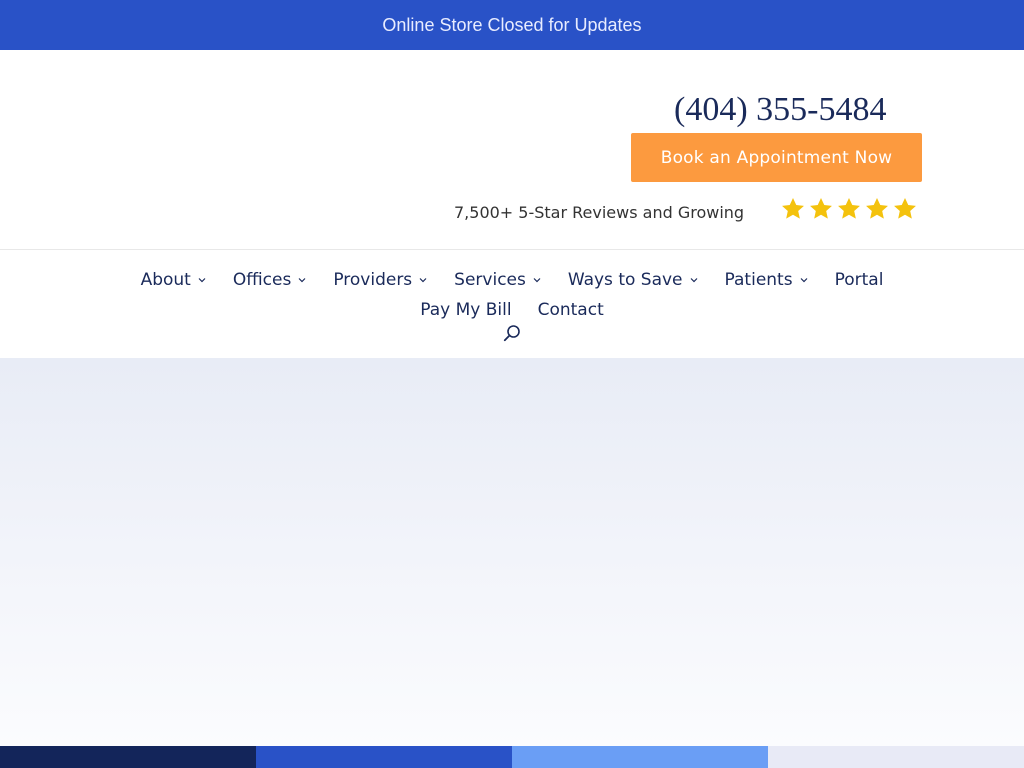  I want to click on announcement-text: Online Store Closed for Updates, so click(511, 25).